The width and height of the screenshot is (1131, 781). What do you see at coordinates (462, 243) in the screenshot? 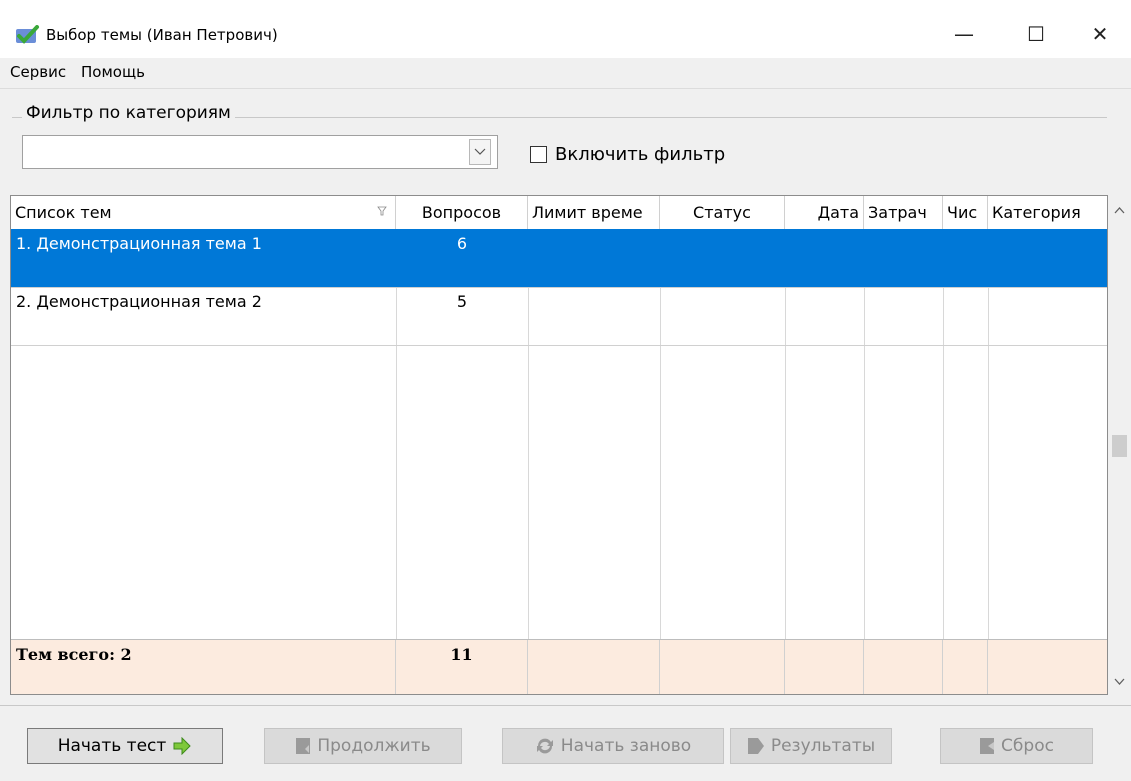
I see `topic-questions: 6` at bounding box center [462, 243].